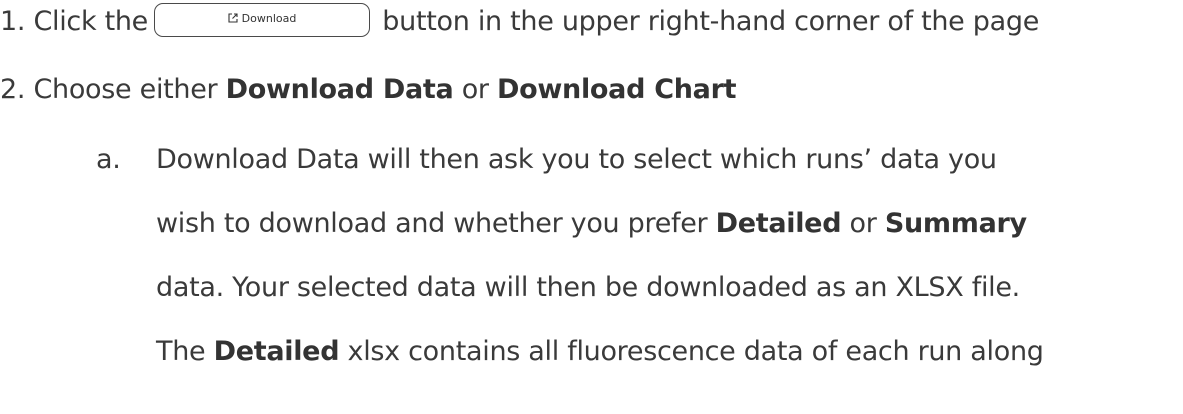 This screenshot has height=414, width=1183. I want to click on download-button-illustration: Download, so click(262, 19).